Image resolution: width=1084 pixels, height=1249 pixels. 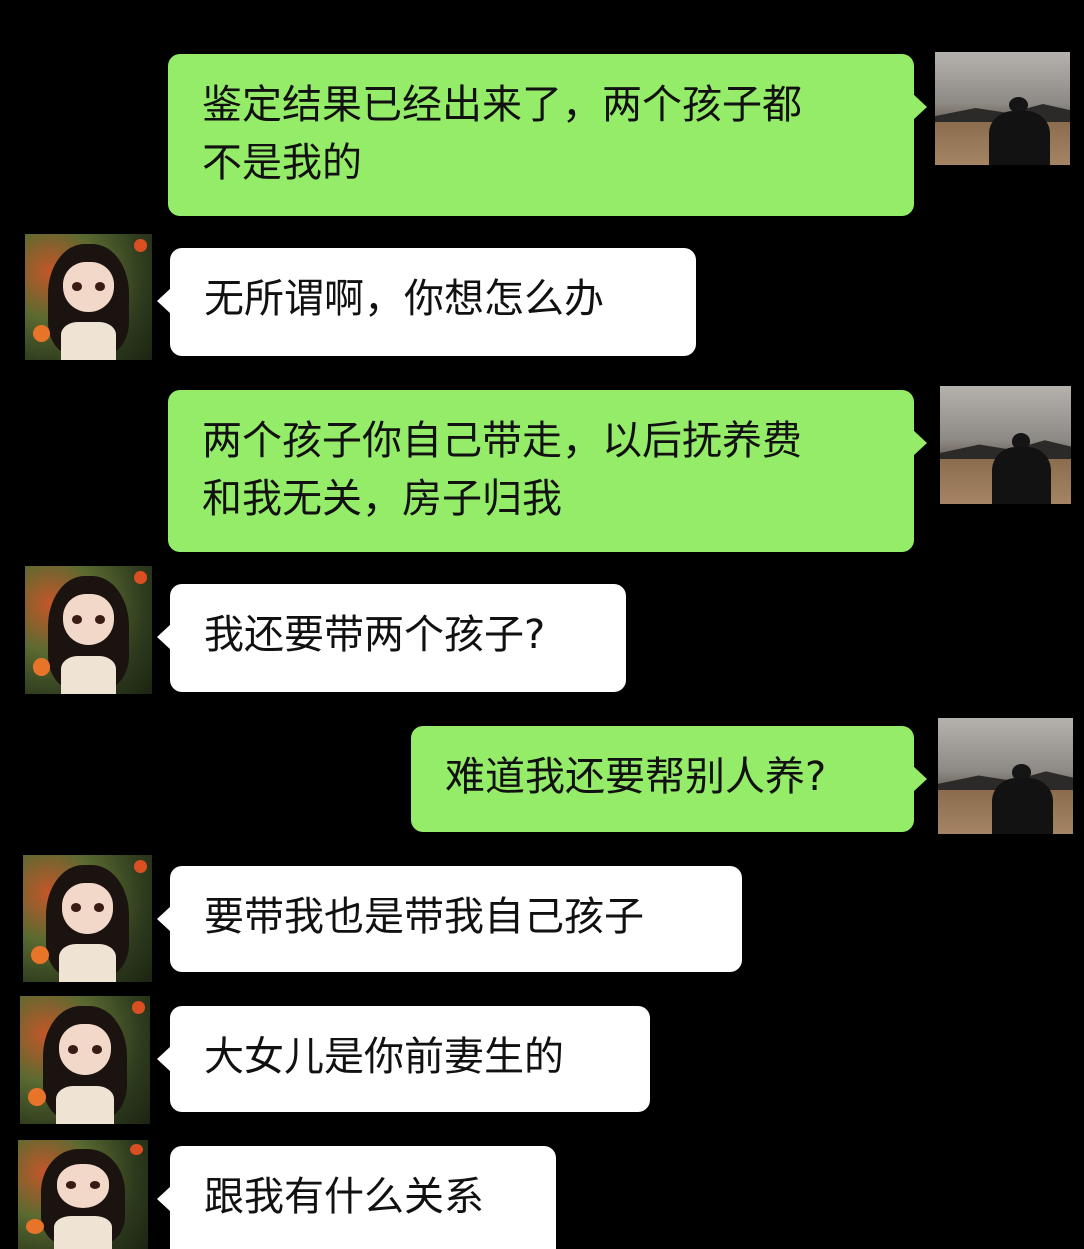 I want to click on message-bubble-received: 跟我有什么关系, so click(x=356, y=1197).